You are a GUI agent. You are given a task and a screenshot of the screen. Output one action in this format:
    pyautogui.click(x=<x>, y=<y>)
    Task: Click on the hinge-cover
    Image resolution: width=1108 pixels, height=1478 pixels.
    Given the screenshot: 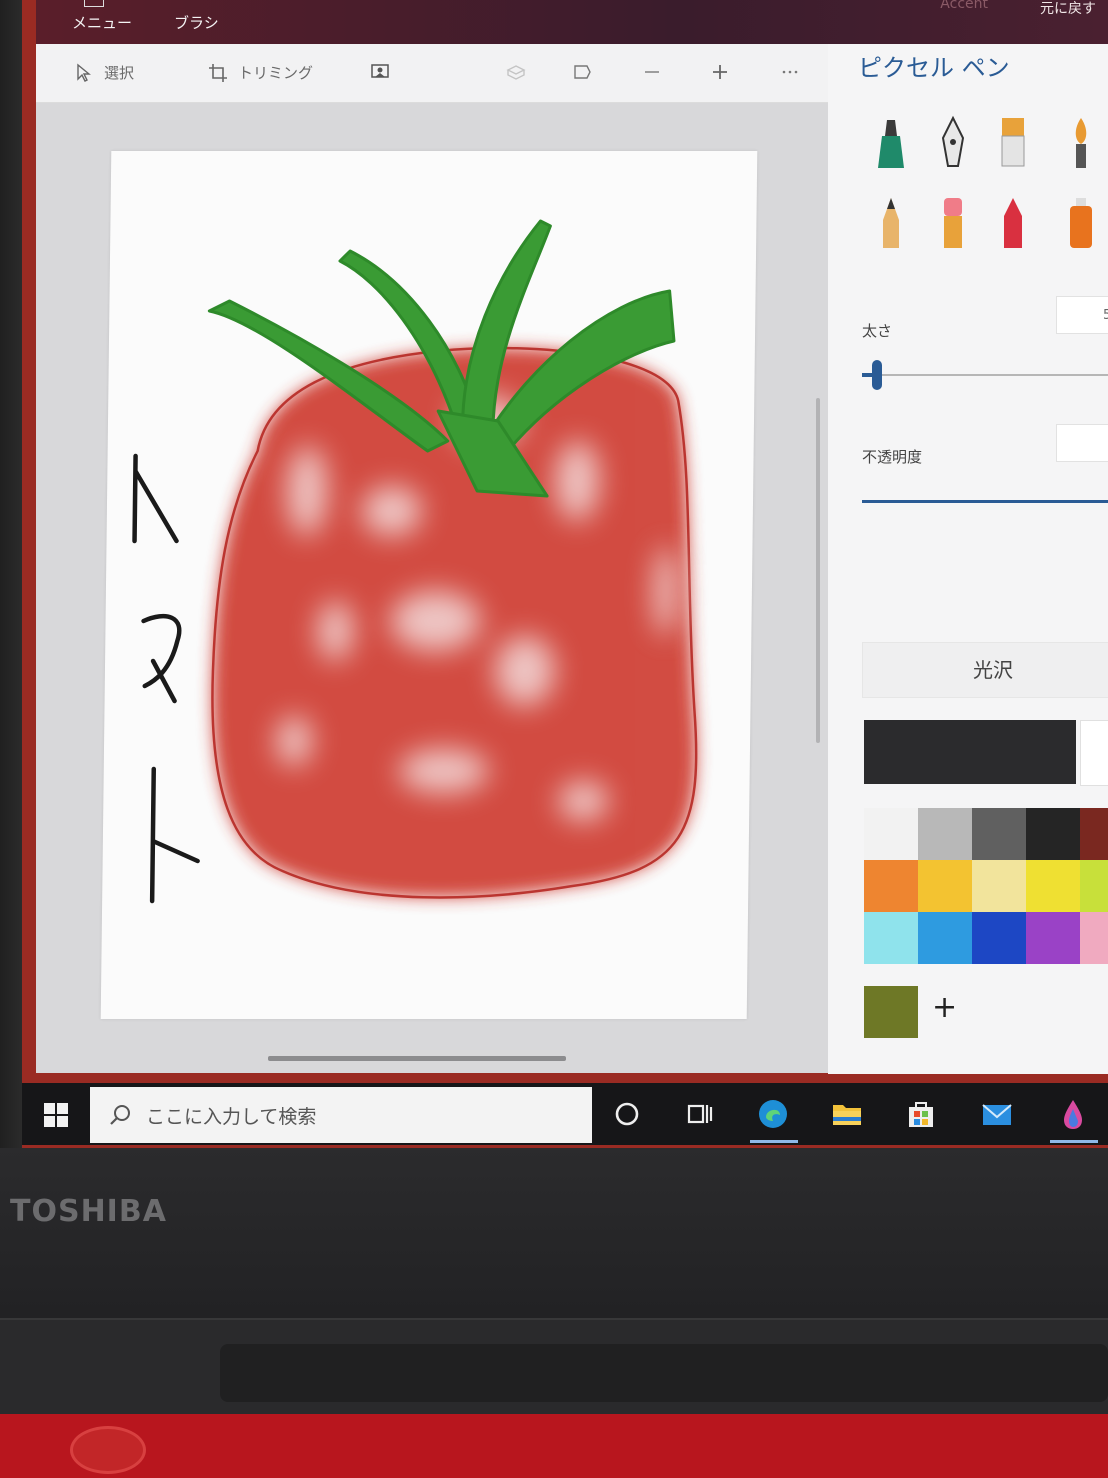 What is the action you would take?
    pyautogui.click(x=664, y=1373)
    